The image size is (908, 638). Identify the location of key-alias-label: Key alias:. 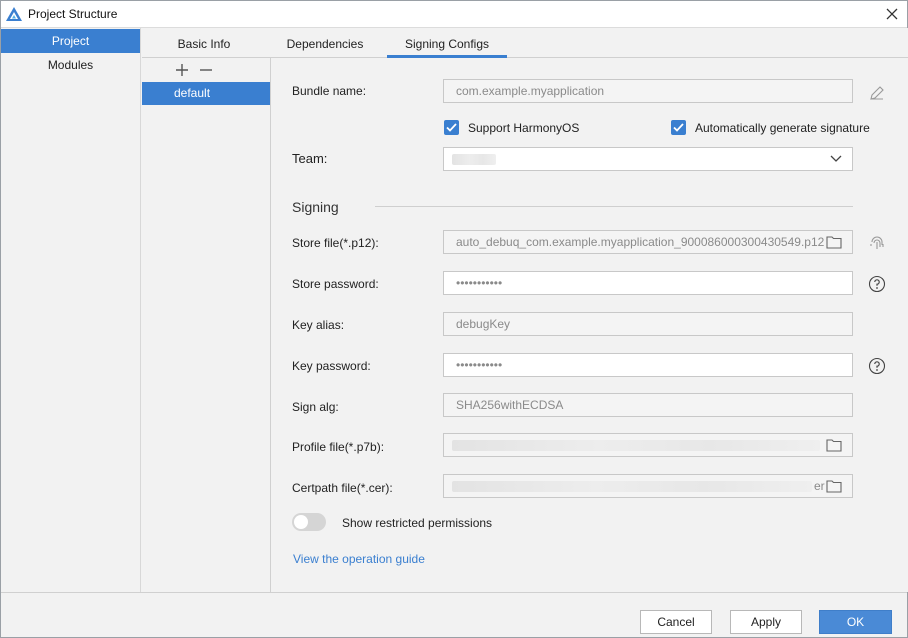
(318, 325).